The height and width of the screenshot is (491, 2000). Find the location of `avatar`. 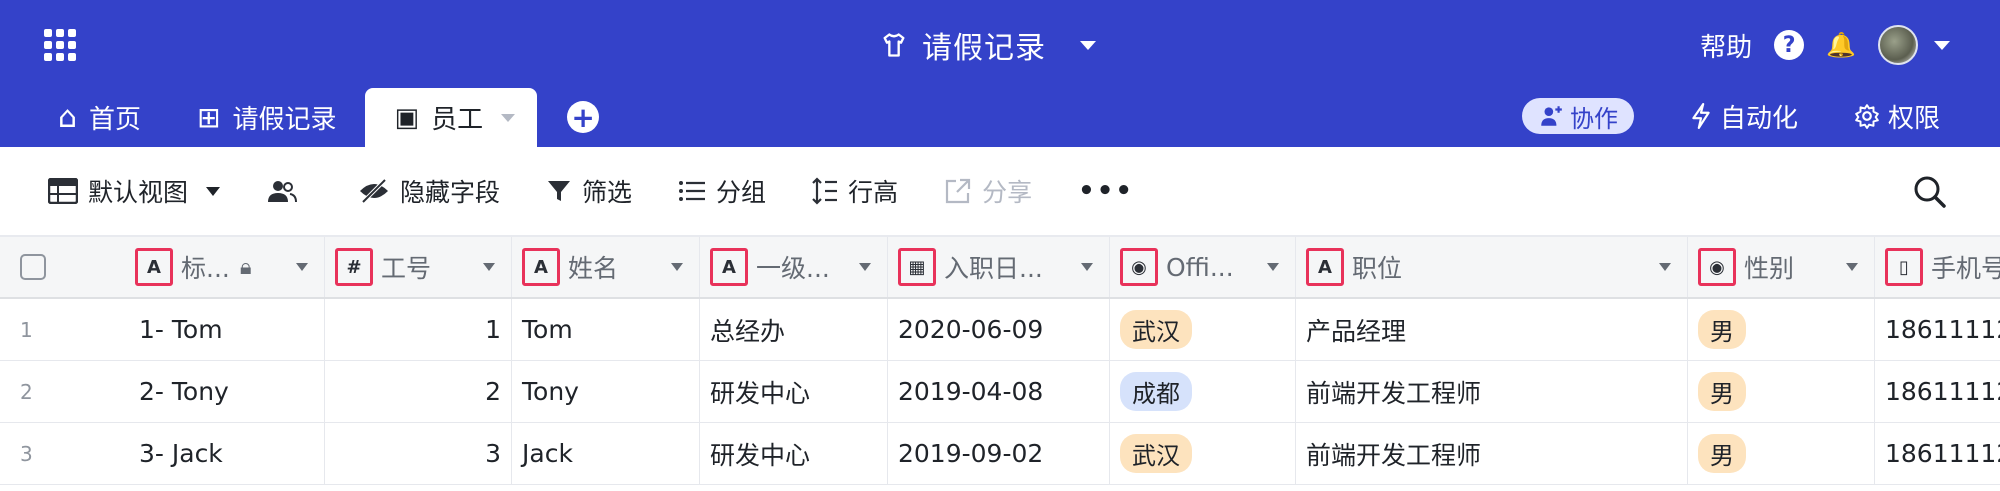

avatar is located at coordinates (1898, 45).